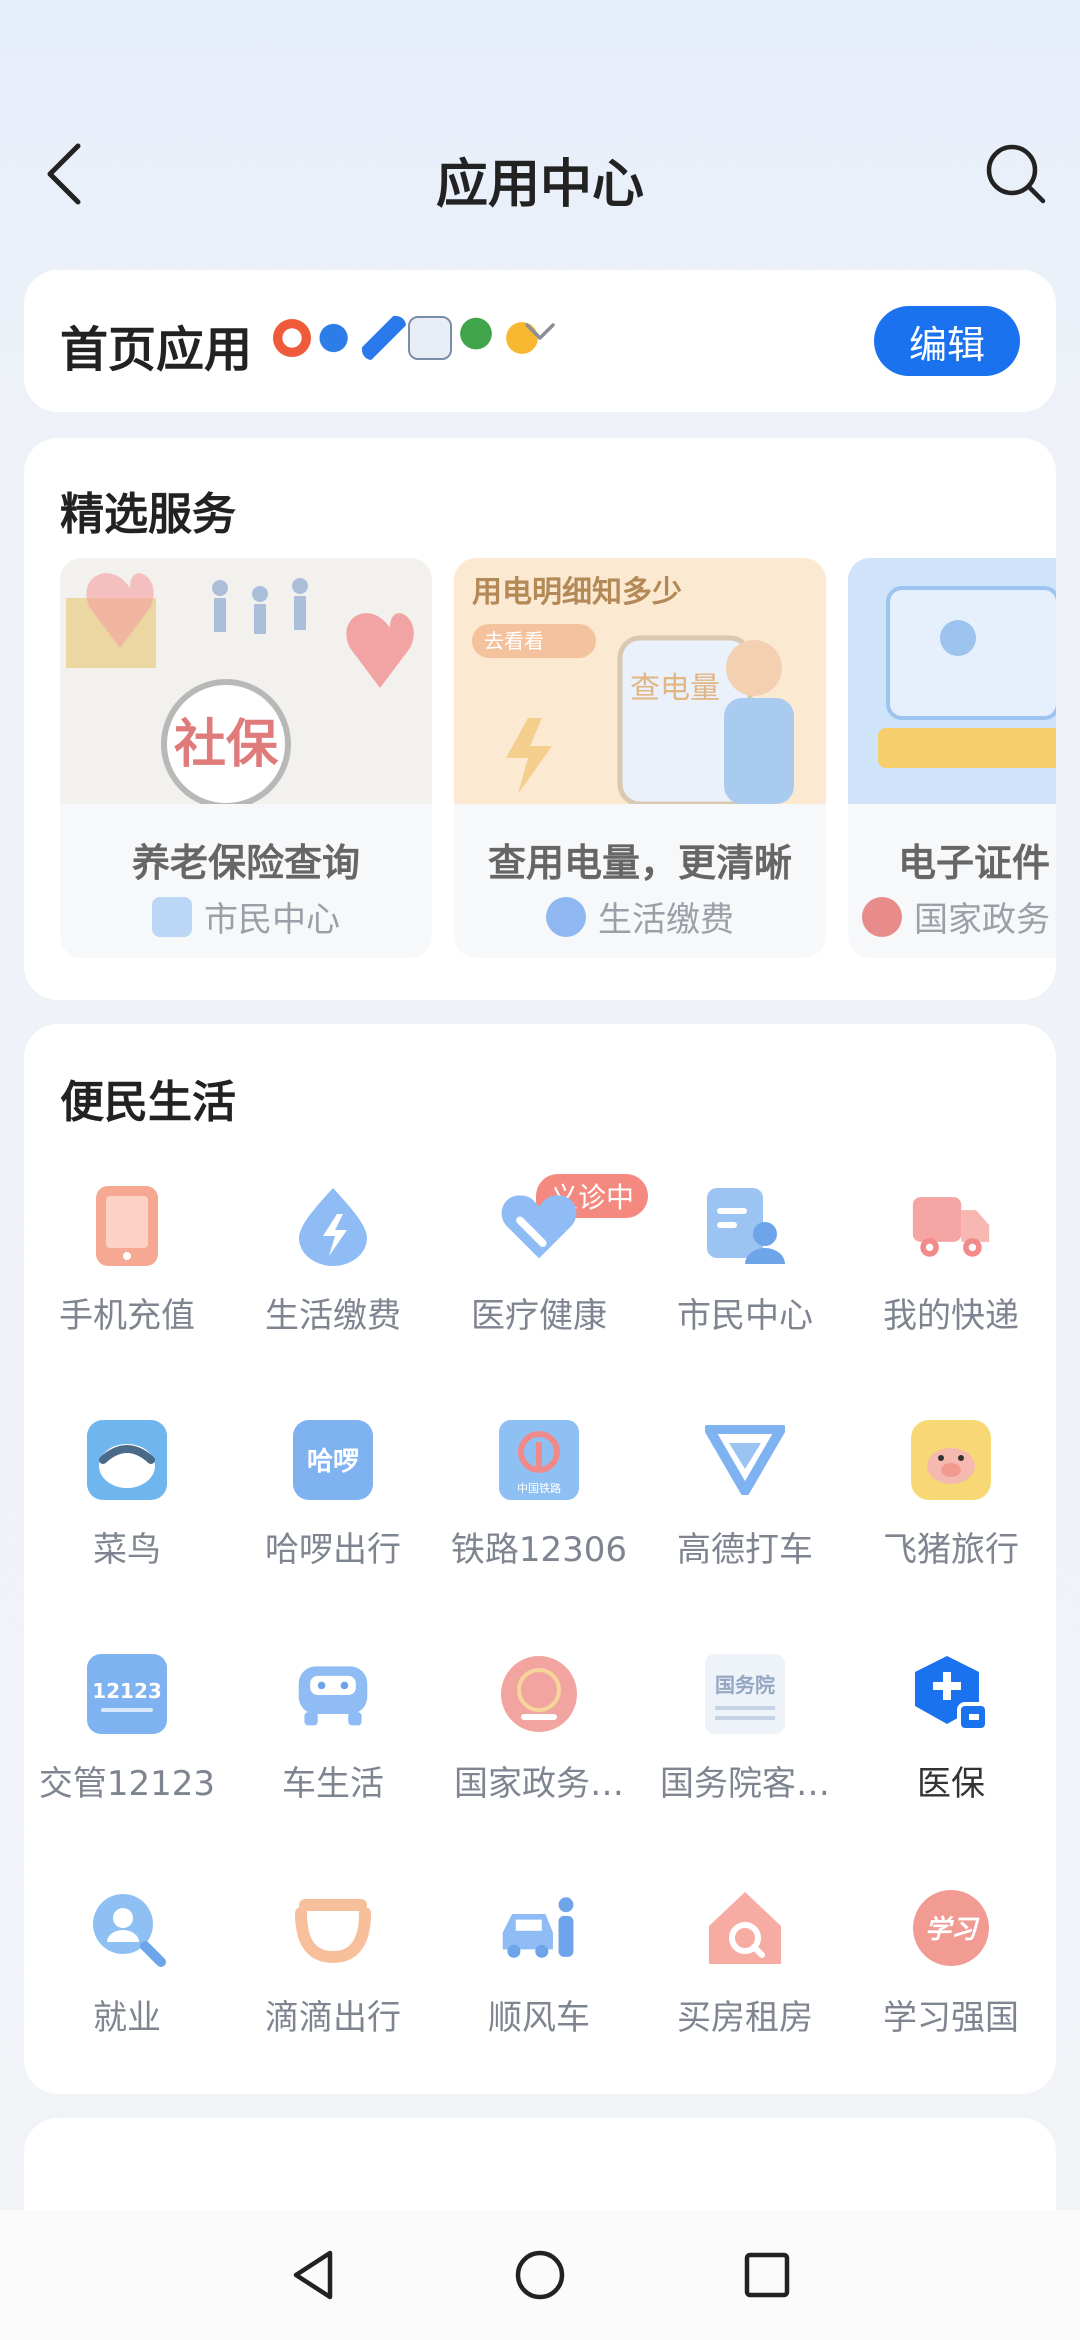  What do you see at coordinates (127, 1749) in the screenshot?
I see `app-traffic-12123: 12123 交管12123` at bounding box center [127, 1749].